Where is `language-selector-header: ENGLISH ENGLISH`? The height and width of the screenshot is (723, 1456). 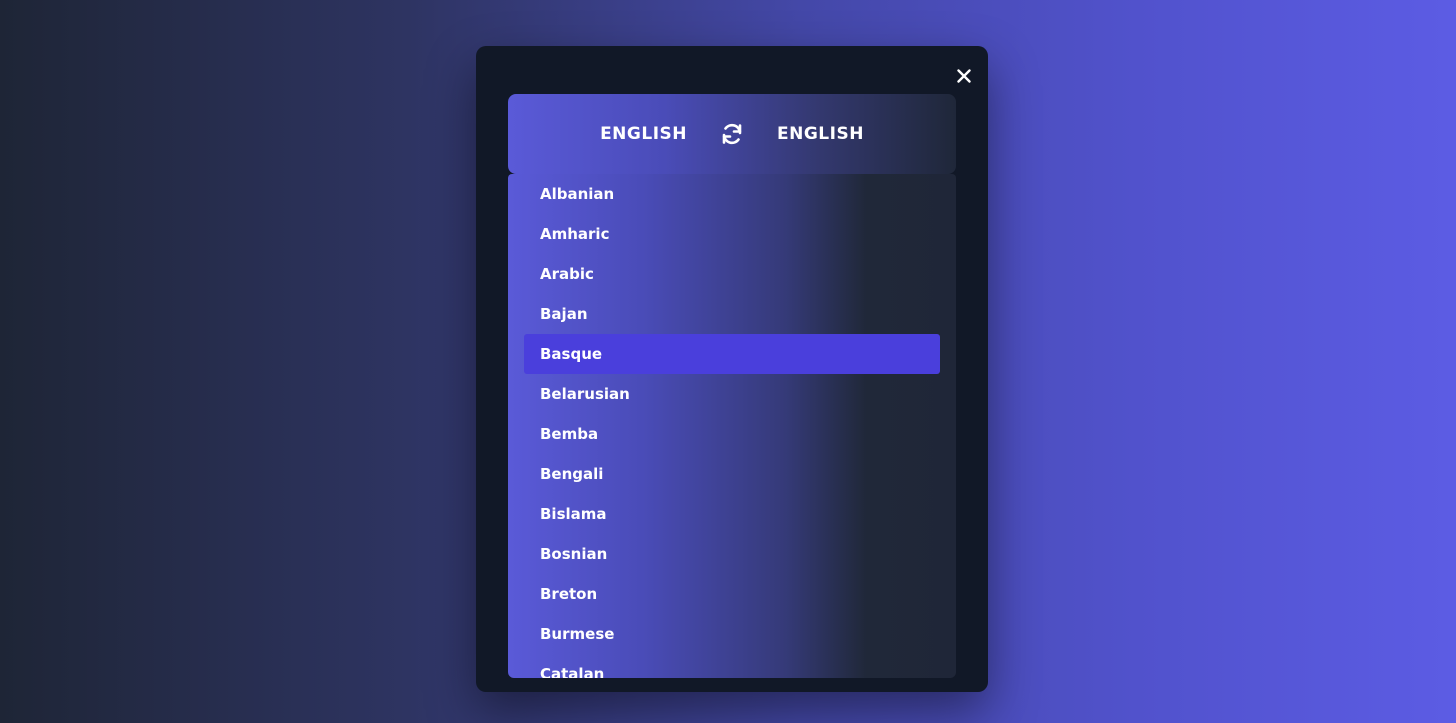 language-selector-header: ENGLISH ENGLISH is located at coordinates (732, 134).